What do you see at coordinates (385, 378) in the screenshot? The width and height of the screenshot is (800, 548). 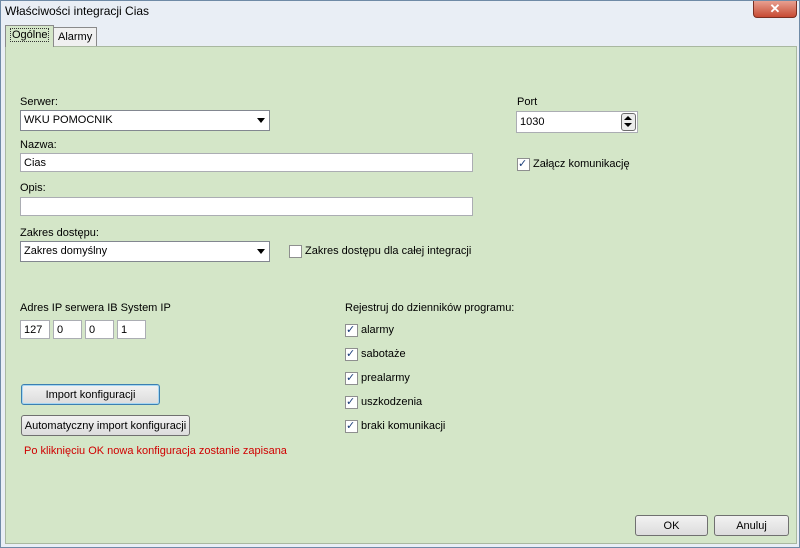 I see `log-prealarms-label: prealarmy` at bounding box center [385, 378].